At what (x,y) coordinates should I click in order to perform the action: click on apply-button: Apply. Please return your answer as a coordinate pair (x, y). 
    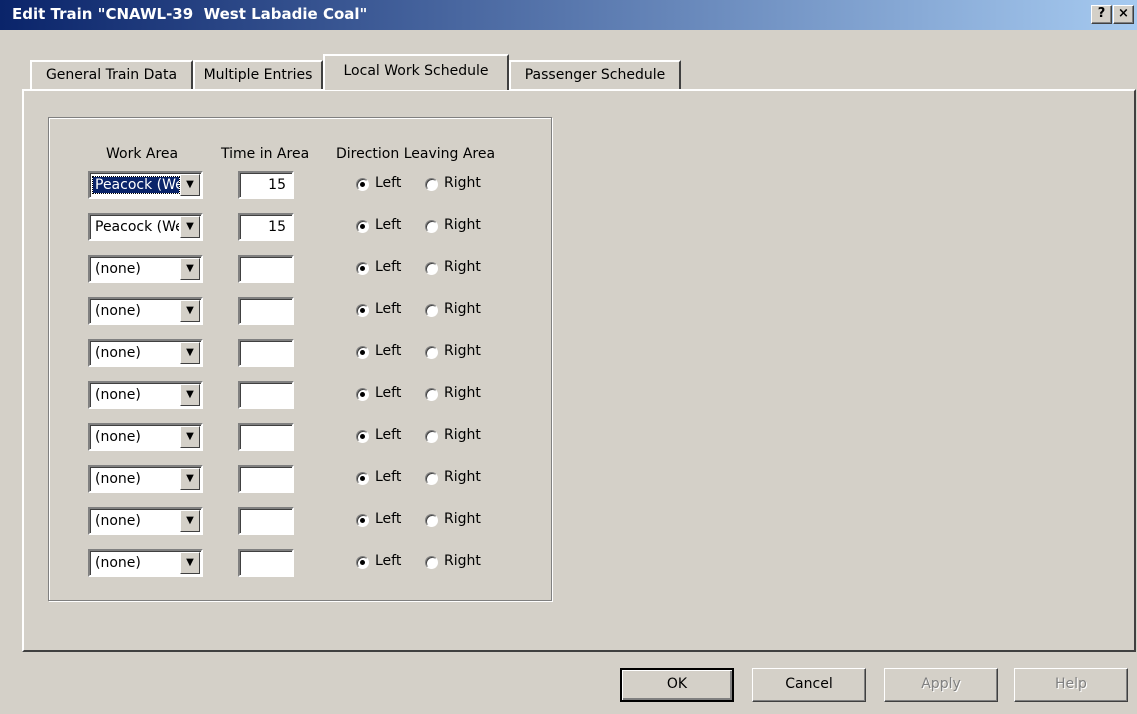
    Looking at the image, I should click on (941, 685).